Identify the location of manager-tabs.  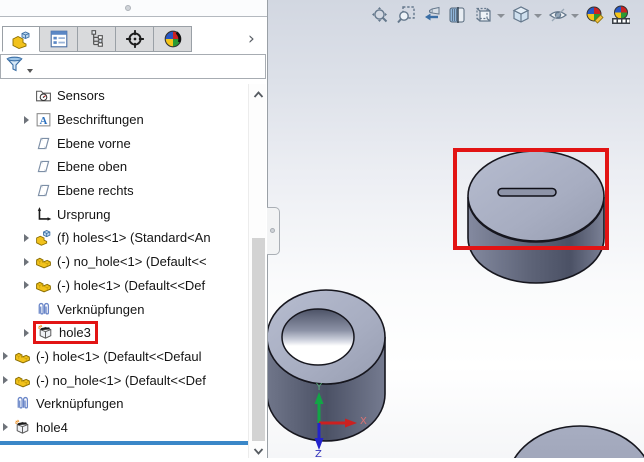
(97, 39).